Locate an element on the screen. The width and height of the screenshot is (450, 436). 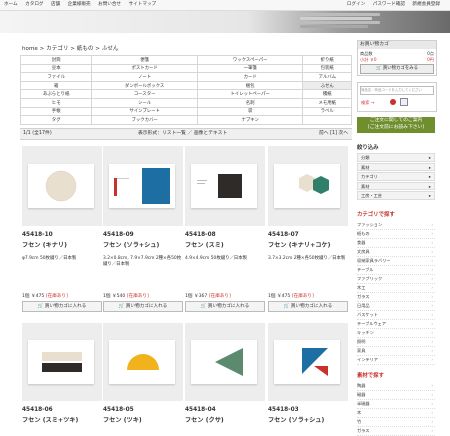
narrow-down-item: 工房・工芸 ▸ is located at coordinates (396, 195).